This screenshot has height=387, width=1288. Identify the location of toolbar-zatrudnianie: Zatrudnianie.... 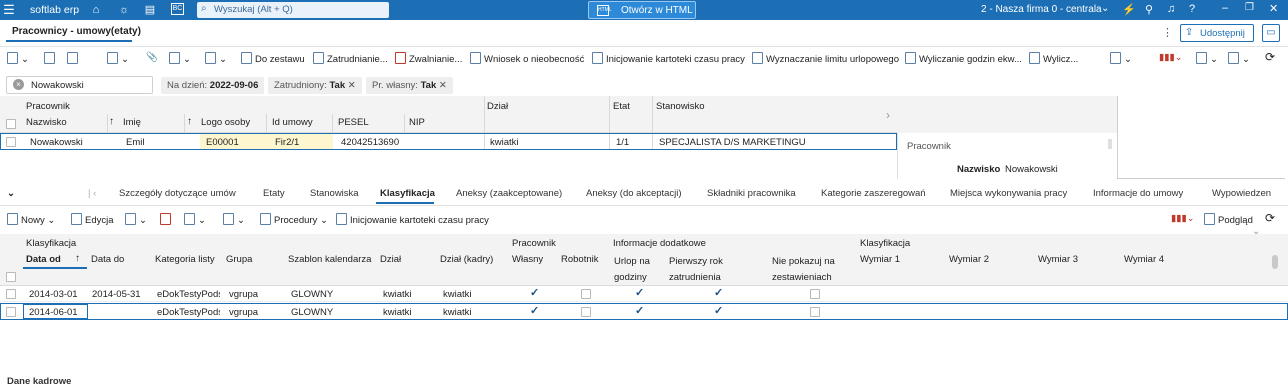
(350, 58).